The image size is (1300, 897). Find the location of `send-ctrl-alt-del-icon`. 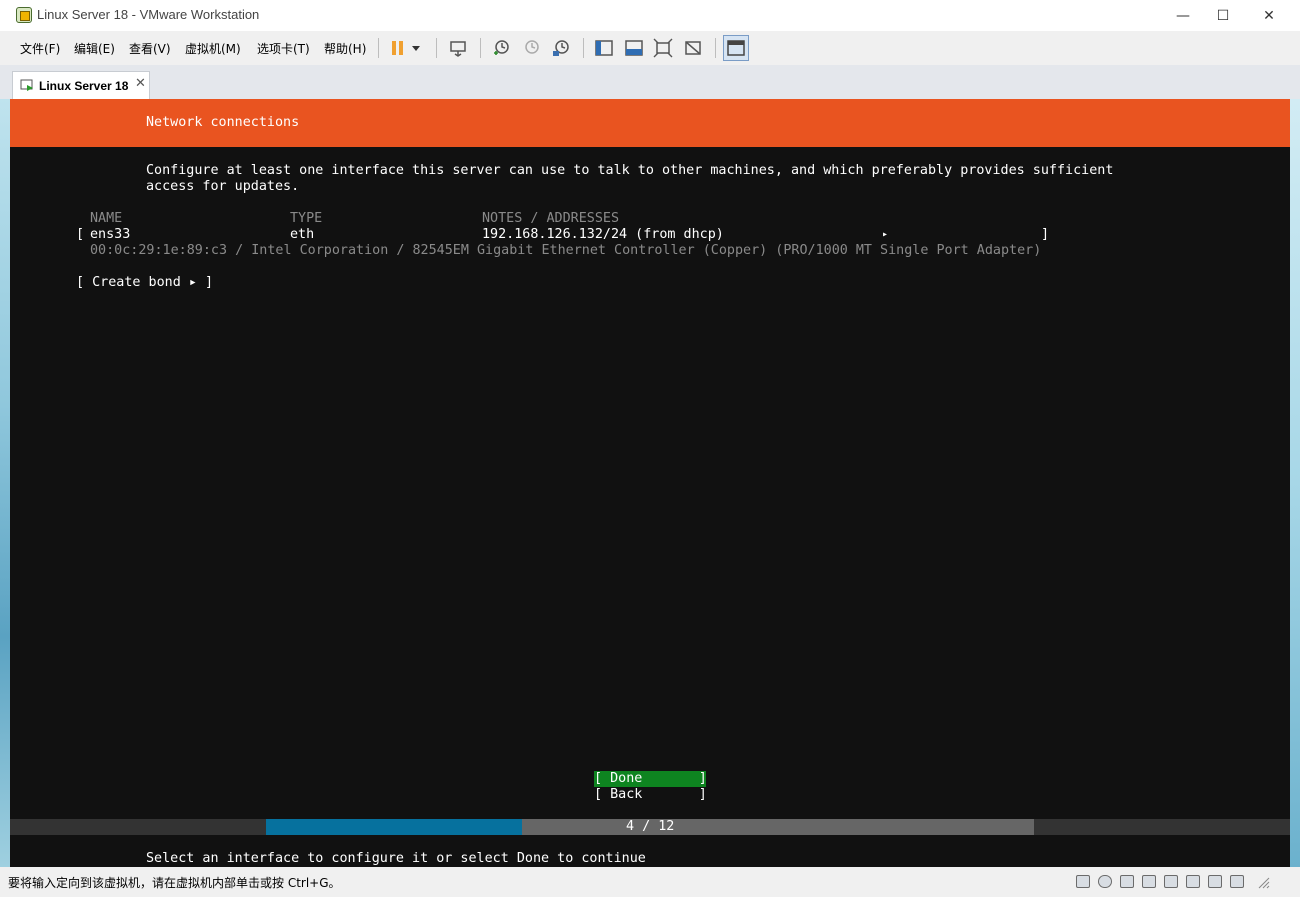

send-ctrl-alt-del-icon is located at coordinates (458, 48).